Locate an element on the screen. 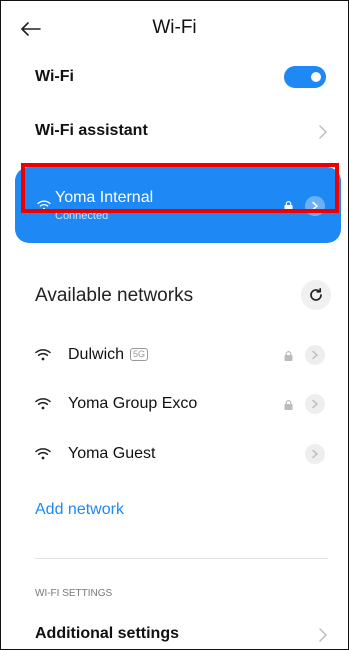  refresh-button is located at coordinates (316, 295).